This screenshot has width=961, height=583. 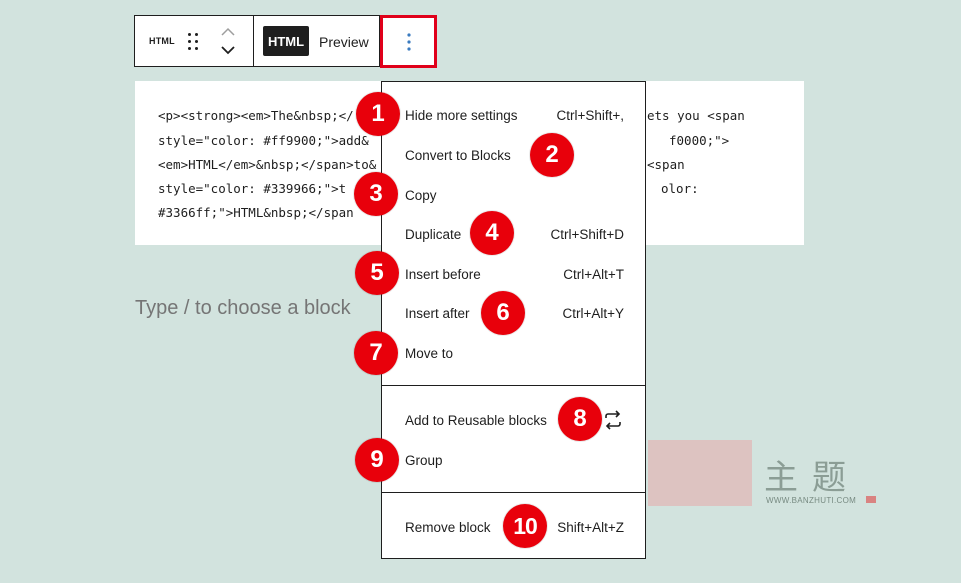 I want to click on tab-html: HTML, so click(x=286, y=41).